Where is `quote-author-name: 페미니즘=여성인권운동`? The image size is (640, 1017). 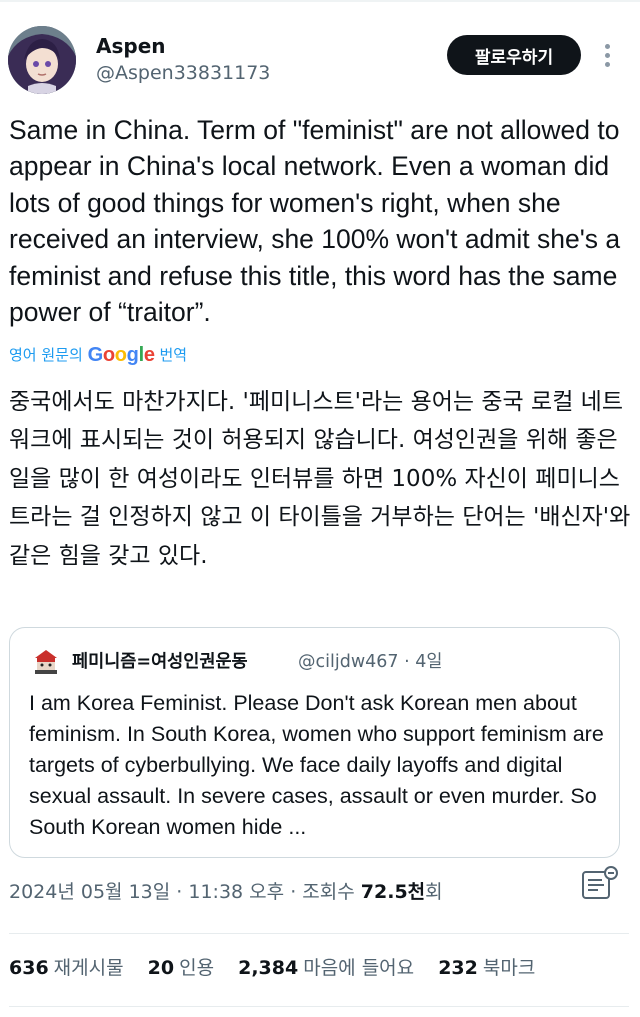
quote-author-name: 페미니즘=여성인권운동 is located at coordinates (160, 662).